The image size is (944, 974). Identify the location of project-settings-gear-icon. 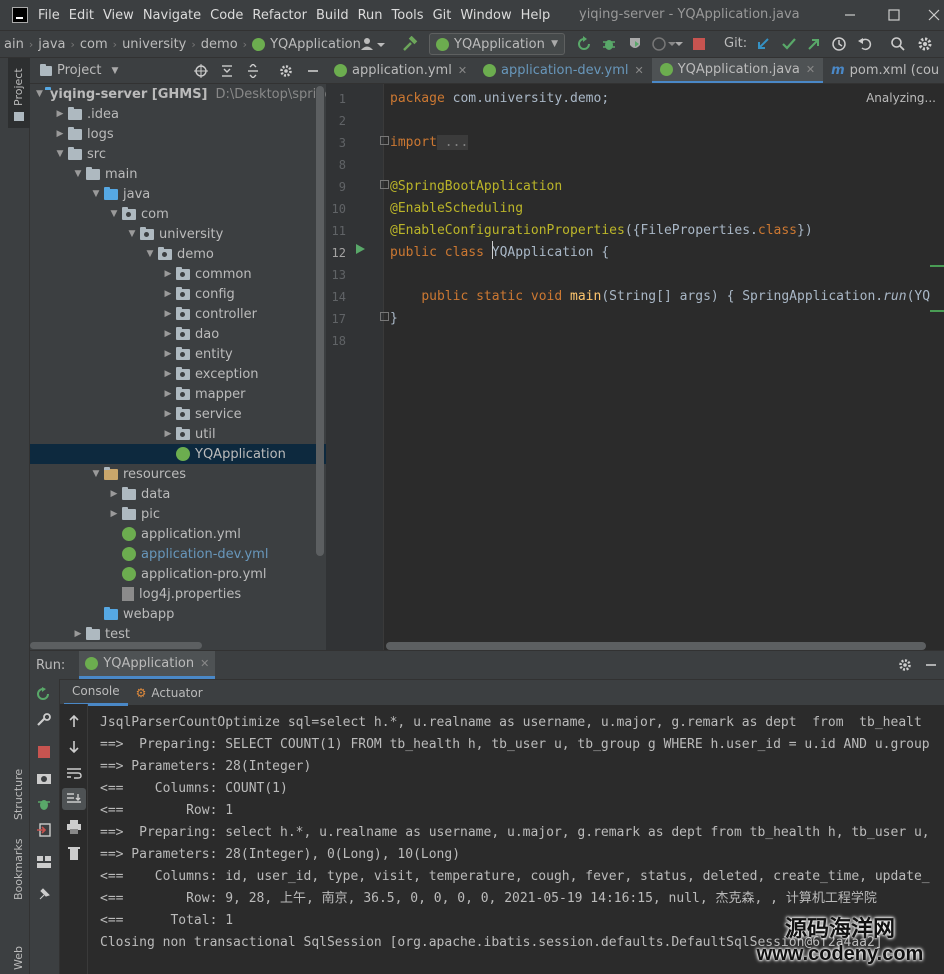
(286, 71).